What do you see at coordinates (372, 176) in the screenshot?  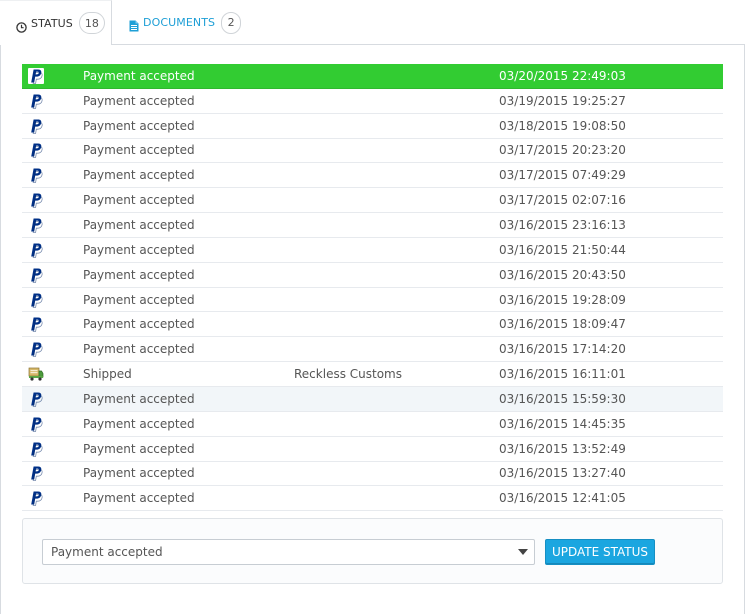 I see `history-row: Payment accepted 03/17/2015 07:49:29` at bounding box center [372, 176].